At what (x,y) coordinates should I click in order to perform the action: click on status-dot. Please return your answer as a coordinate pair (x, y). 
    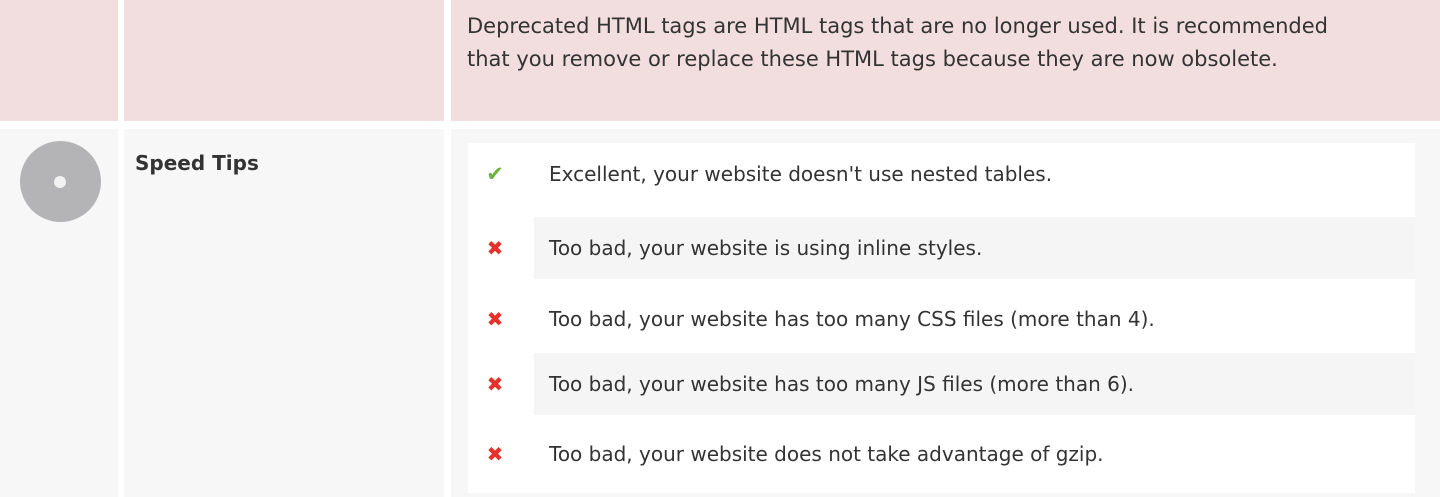
    Looking at the image, I should click on (60, 182).